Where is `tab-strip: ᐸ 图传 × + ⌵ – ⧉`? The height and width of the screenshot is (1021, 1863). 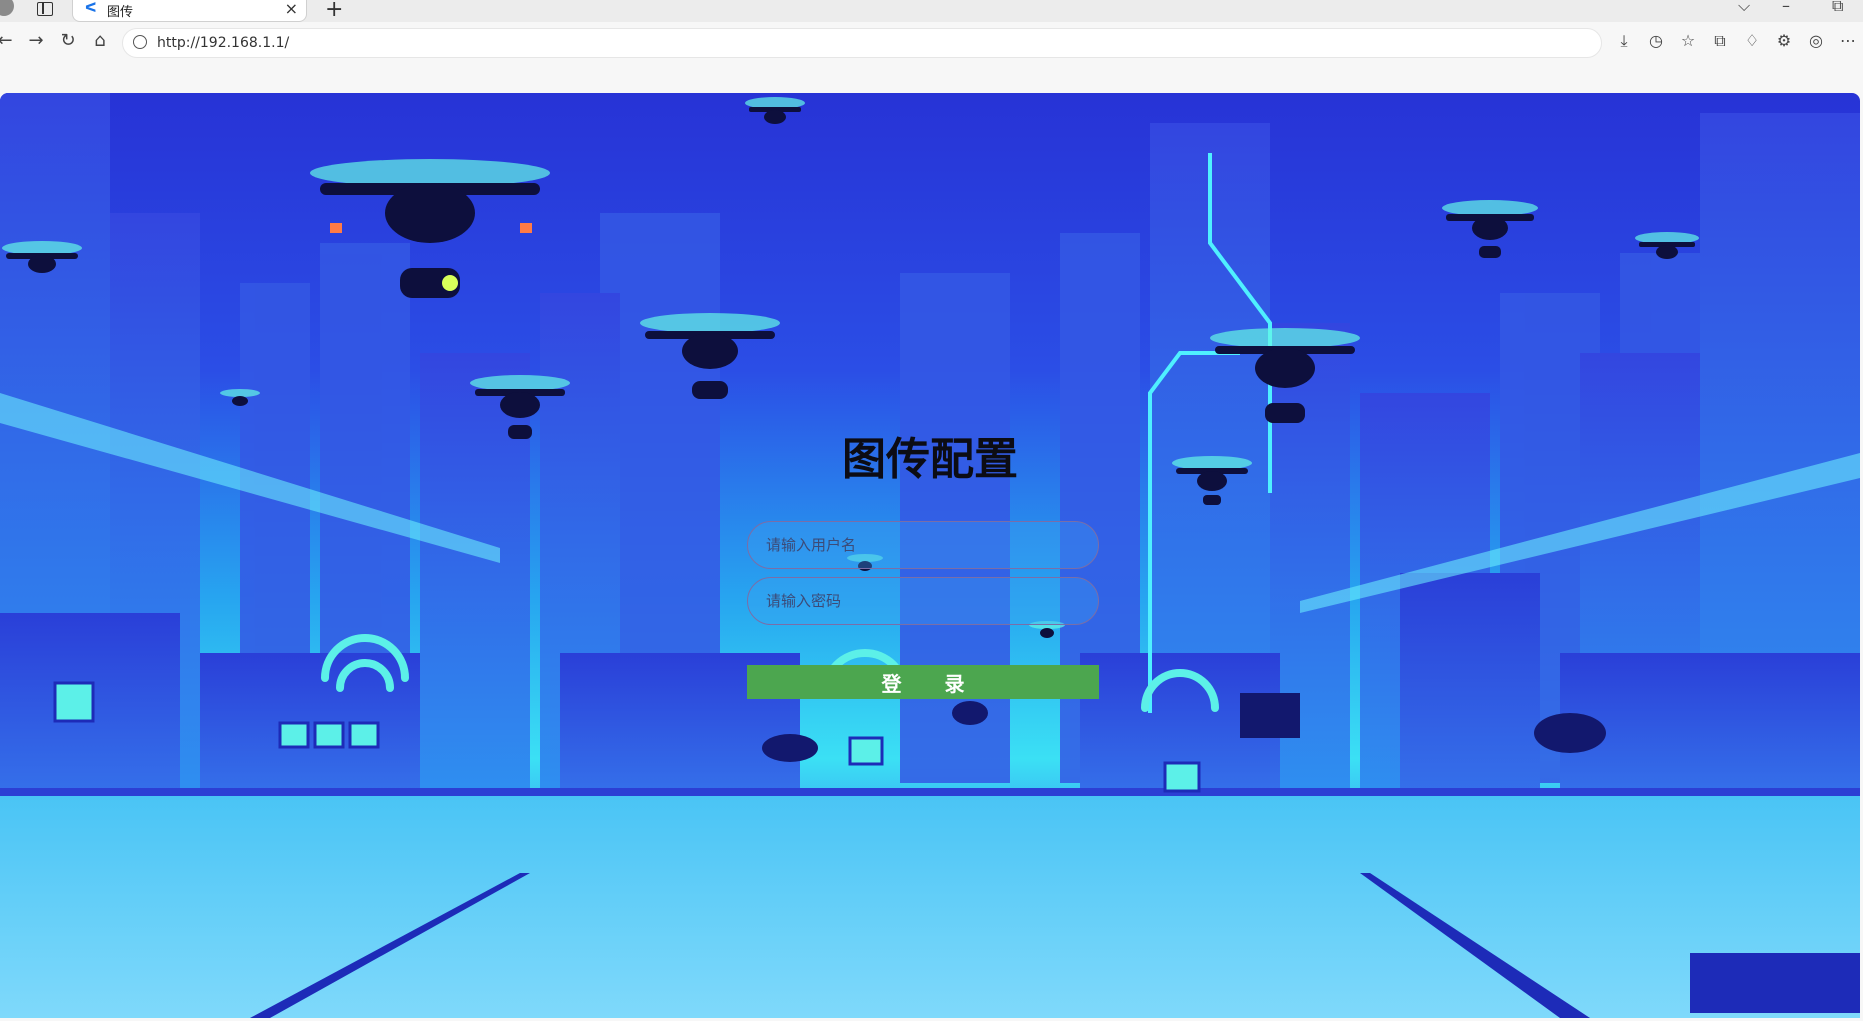 tab-strip: ᐸ 图传 × + ⌵ – ⧉ is located at coordinates (931, 11).